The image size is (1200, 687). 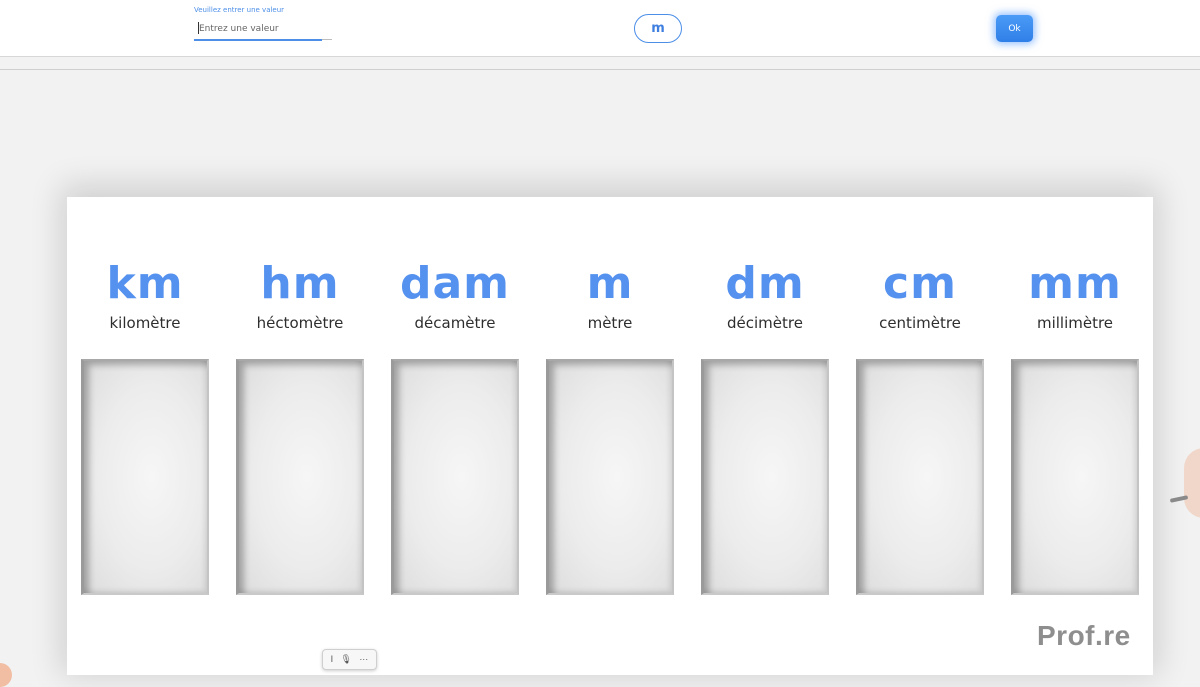 I want to click on unit-column-m: m mètre, so click(x=610, y=436).